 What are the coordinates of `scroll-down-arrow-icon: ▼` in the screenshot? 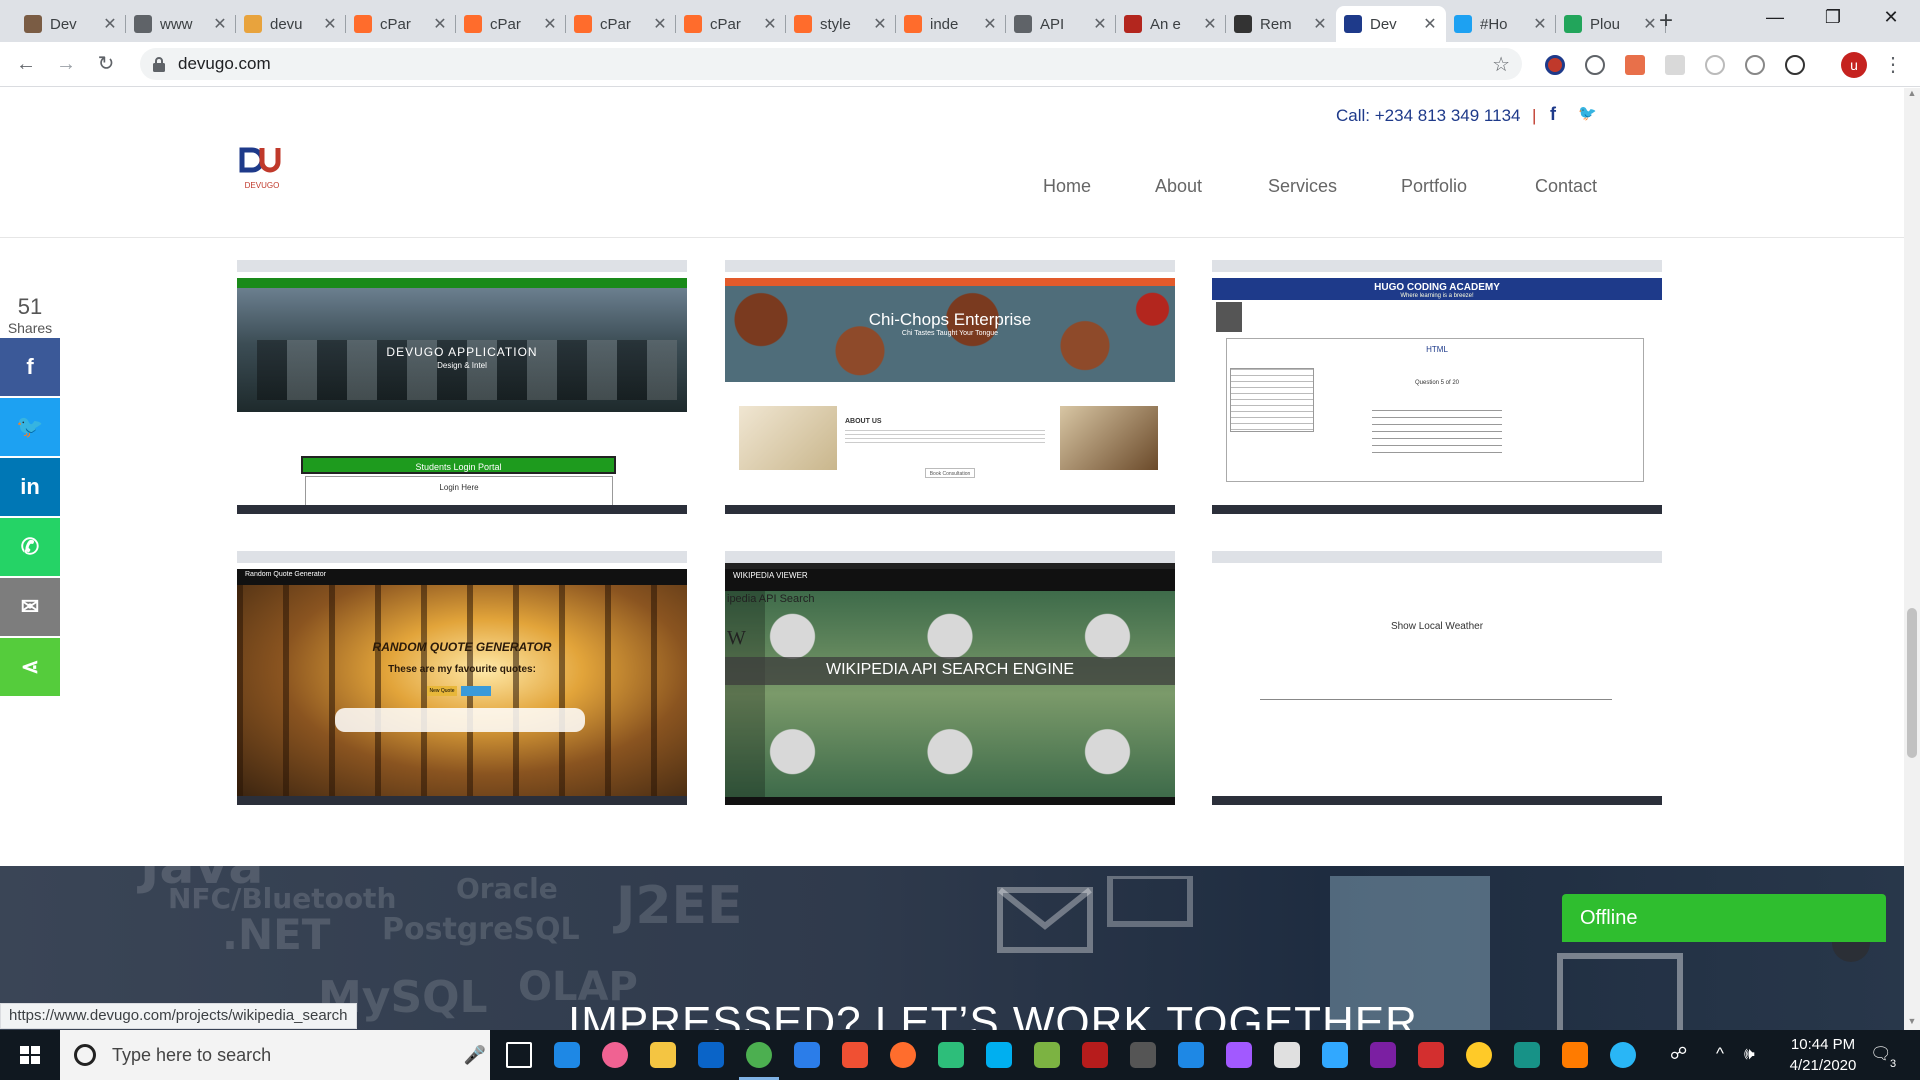 It's located at (1912, 1023).